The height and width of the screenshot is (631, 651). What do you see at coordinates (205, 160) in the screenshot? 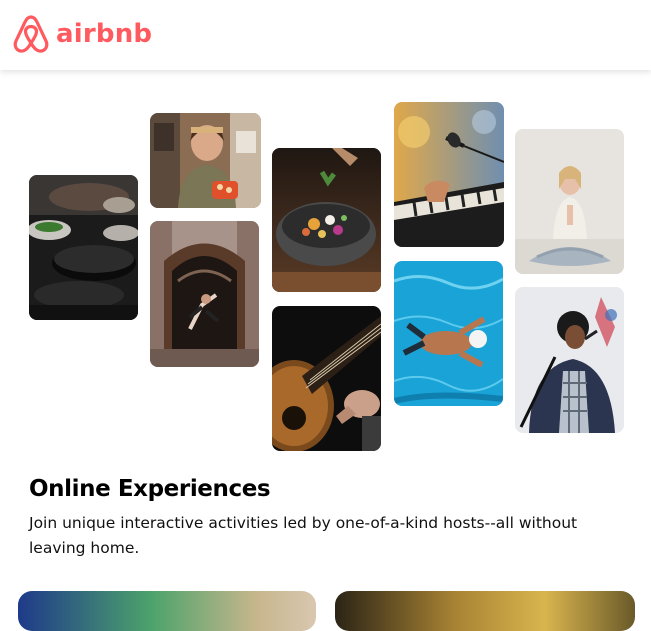
I see `photo-chef-with-dish` at bounding box center [205, 160].